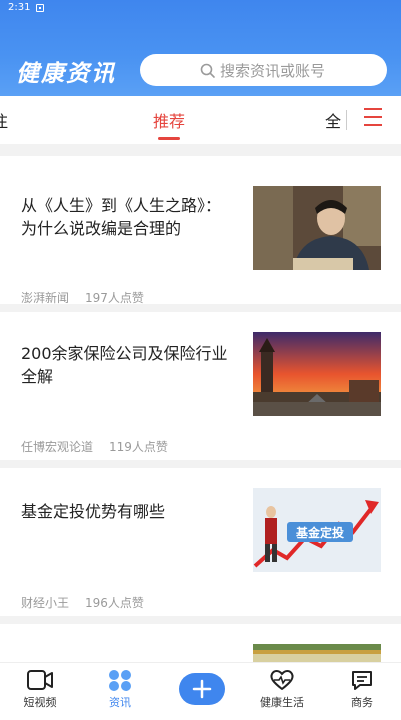 Image resolution: width=401 pixels, height=720 pixels. What do you see at coordinates (45, 603) in the screenshot?
I see `article-source: 财经小王` at bounding box center [45, 603].